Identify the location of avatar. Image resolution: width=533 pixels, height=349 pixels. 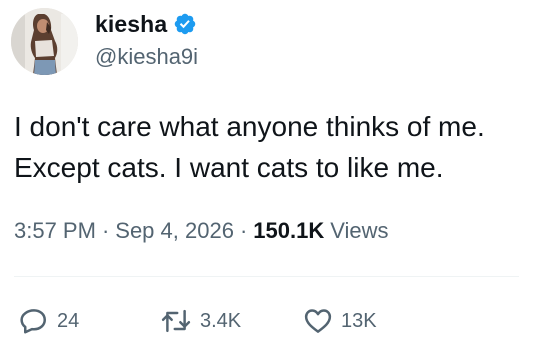
(44, 41).